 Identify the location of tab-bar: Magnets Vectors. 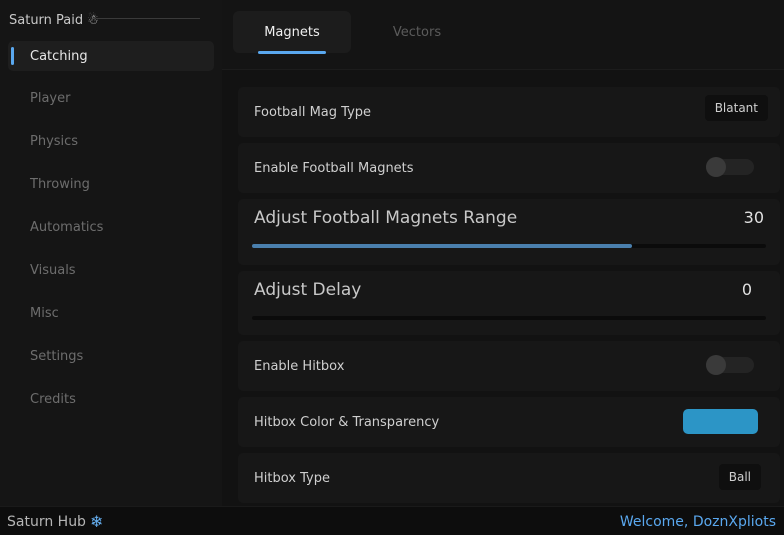
(503, 35).